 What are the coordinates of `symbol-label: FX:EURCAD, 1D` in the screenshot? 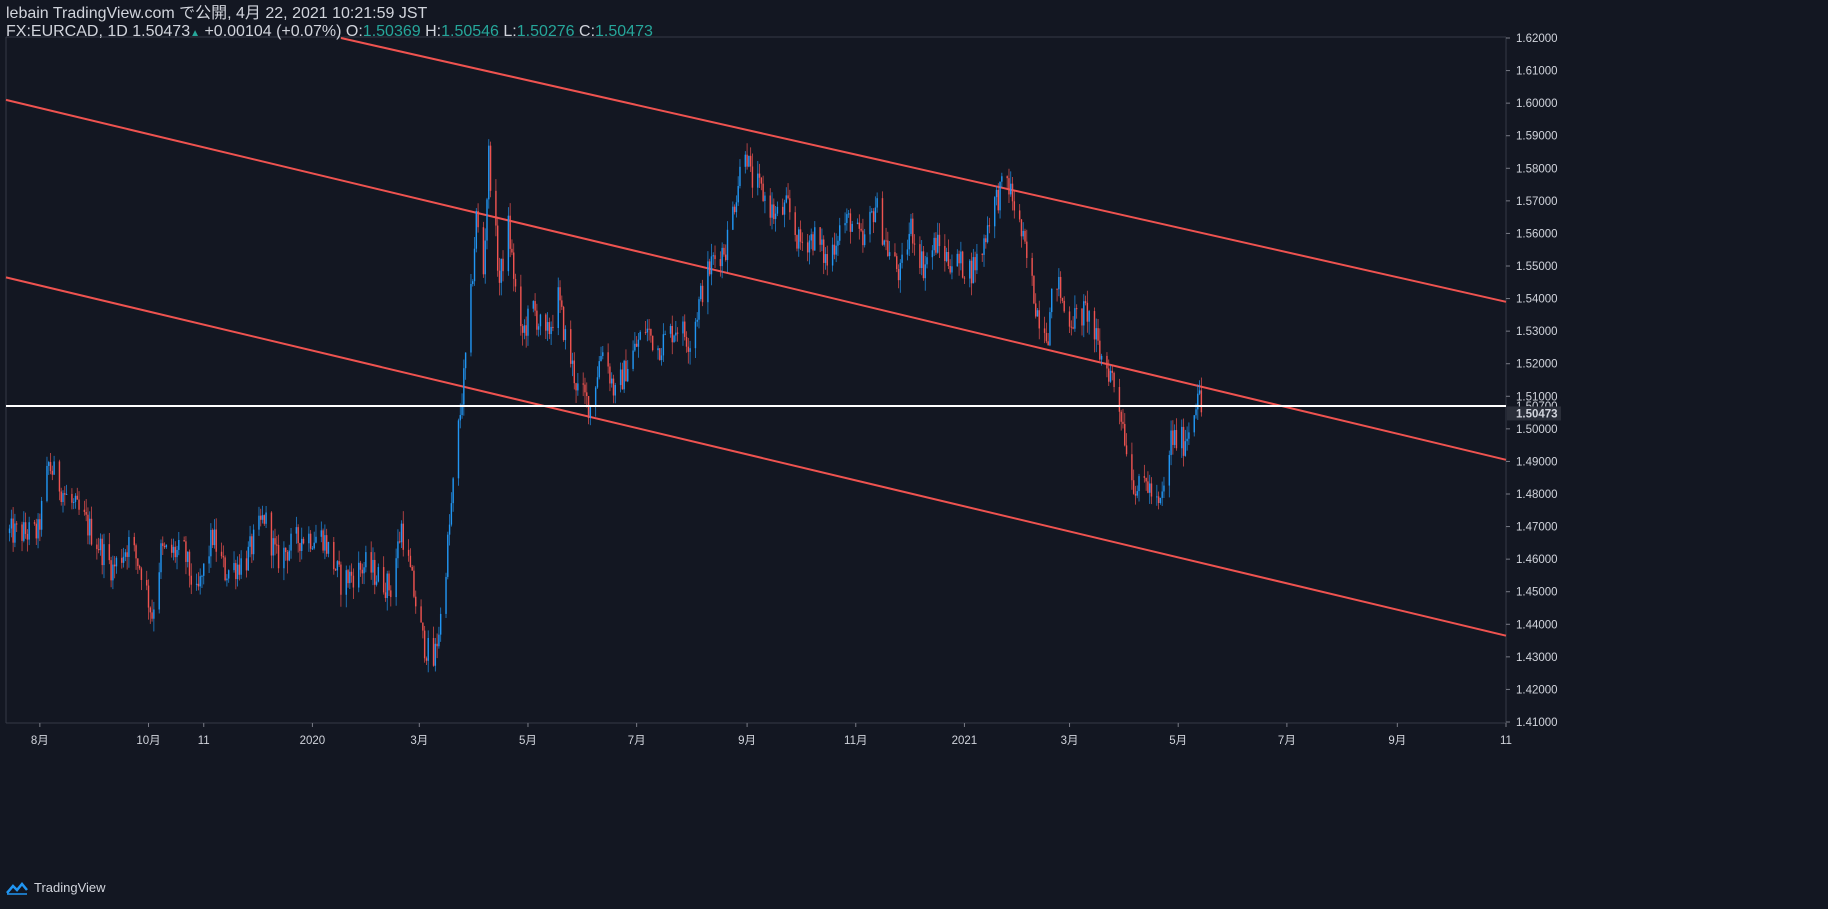 It's located at (67, 31).